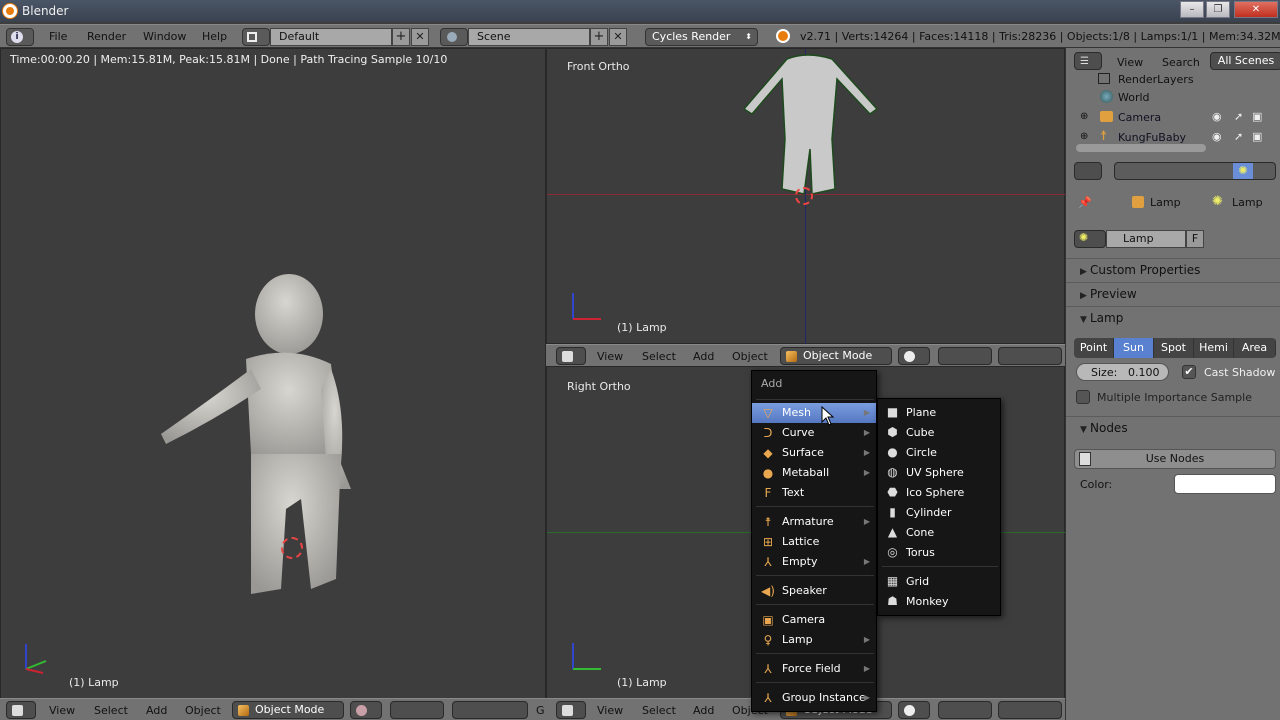  What do you see at coordinates (1243, 171) in the screenshot?
I see `lamp-data-tab-icon: ✺` at bounding box center [1243, 171].